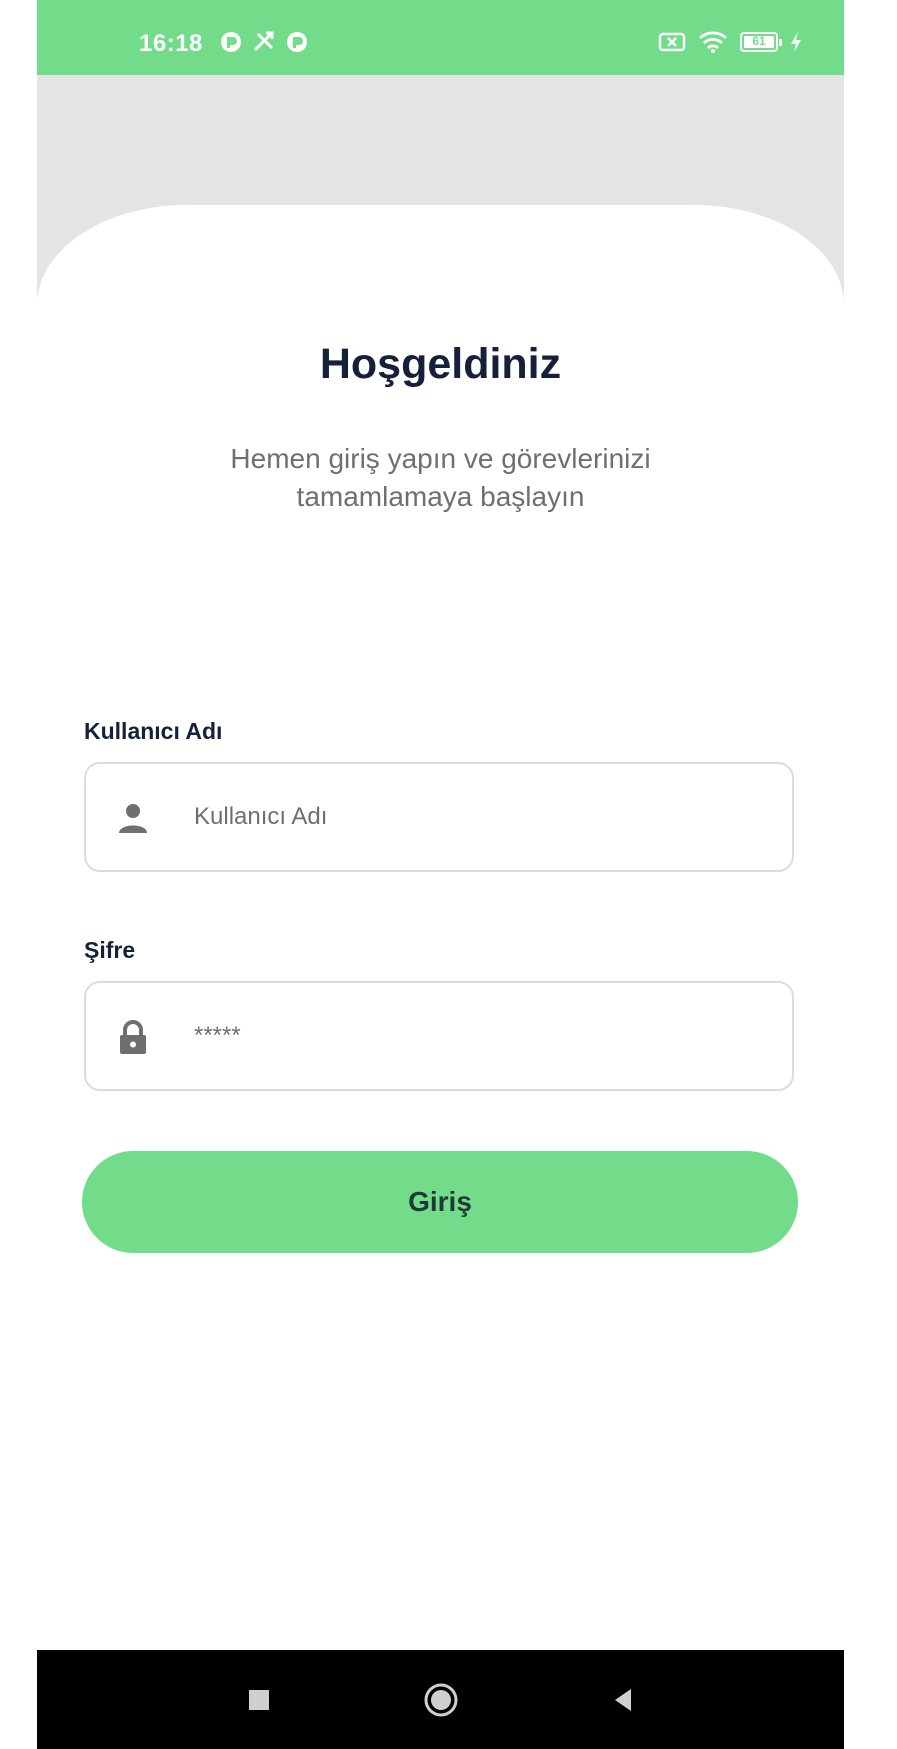  I want to click on navigation-bar, so click(440, 1699).